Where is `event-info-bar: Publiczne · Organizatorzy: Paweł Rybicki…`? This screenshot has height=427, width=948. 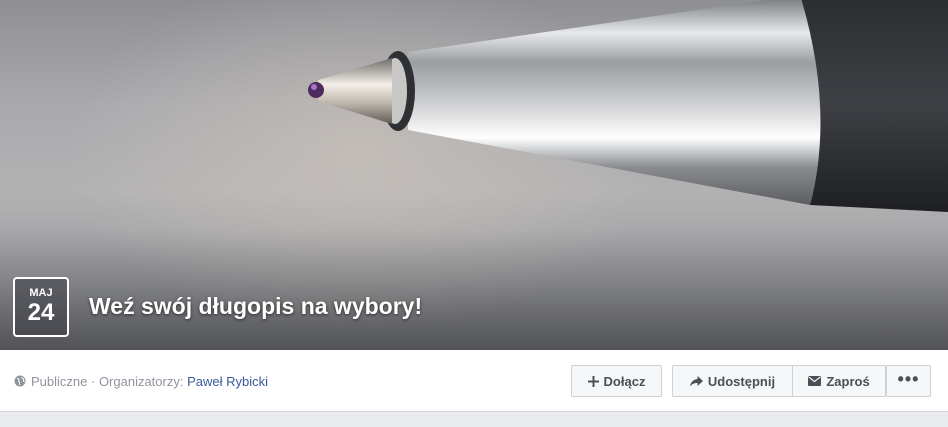 event-info-bar: Publiczne · Organizatorzy: Paweł Rybicki… is located at coordinates (474, 381).